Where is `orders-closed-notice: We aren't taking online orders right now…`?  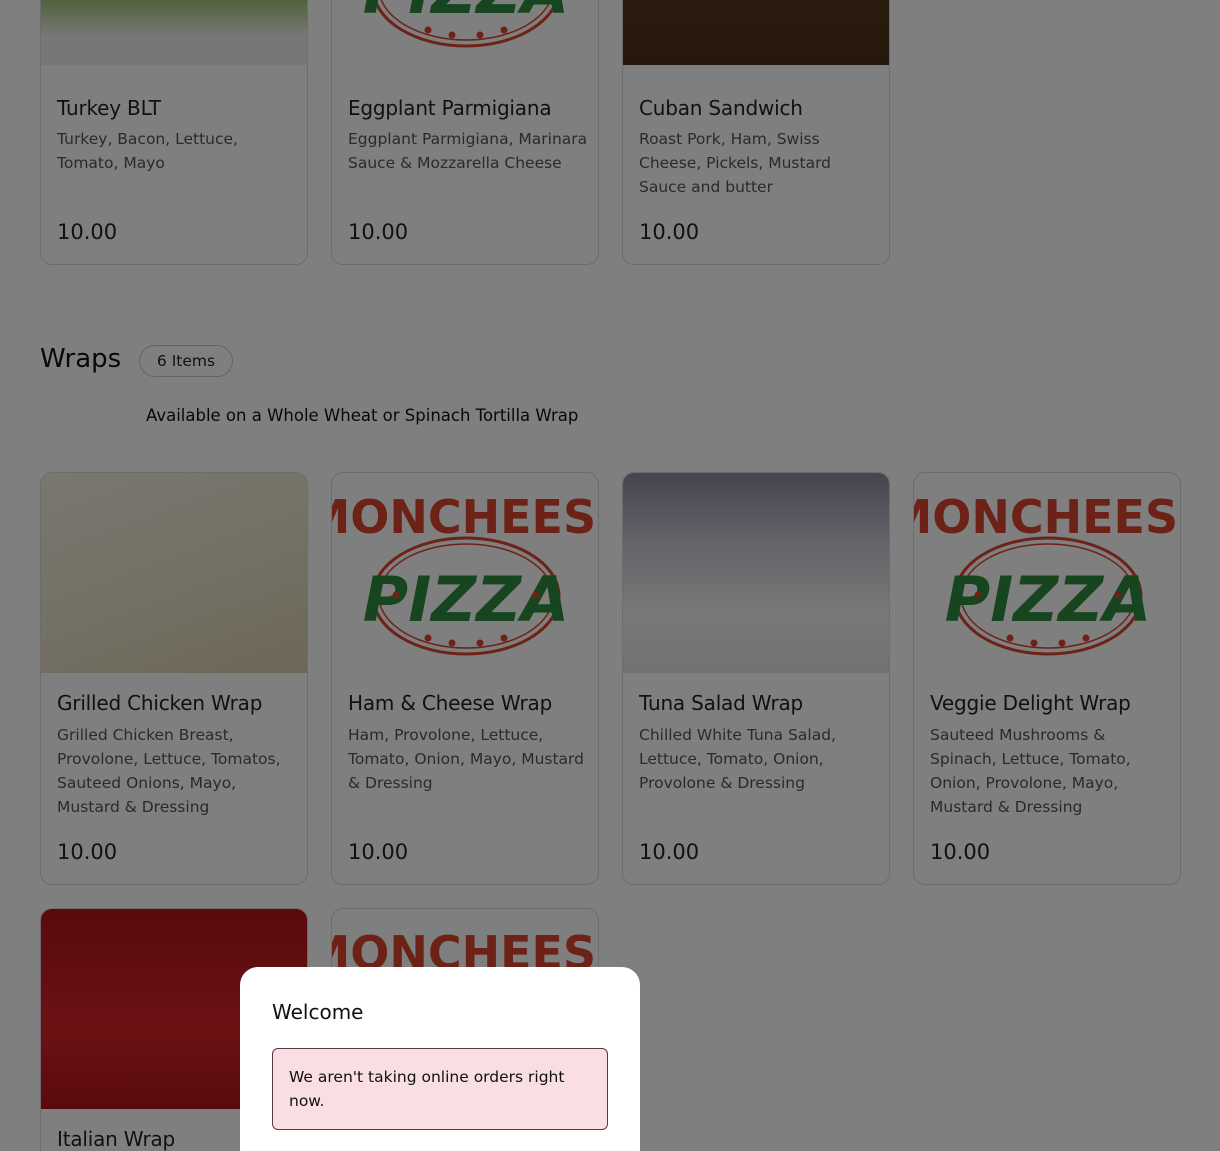
orders-closed-notice: We aren't taking online orders right now… is located at coordinates (440, 1089).